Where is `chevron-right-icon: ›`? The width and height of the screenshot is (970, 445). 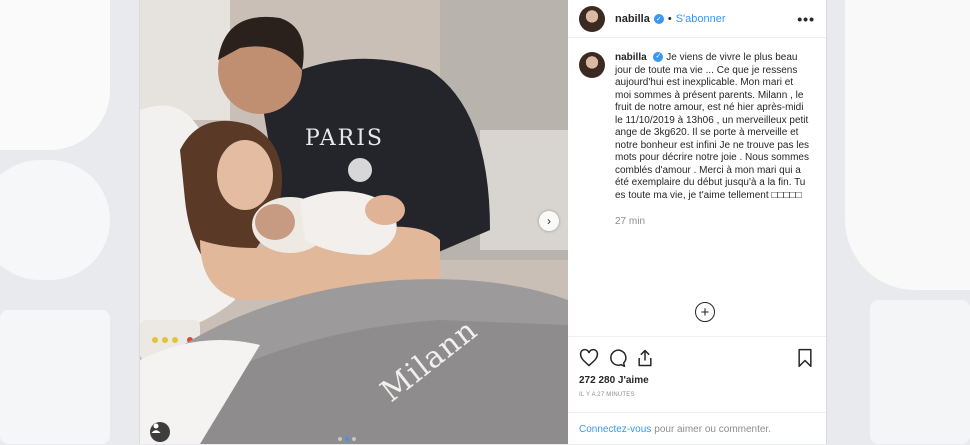
chevron-right-icon: › is located at coordinates (549, 221).